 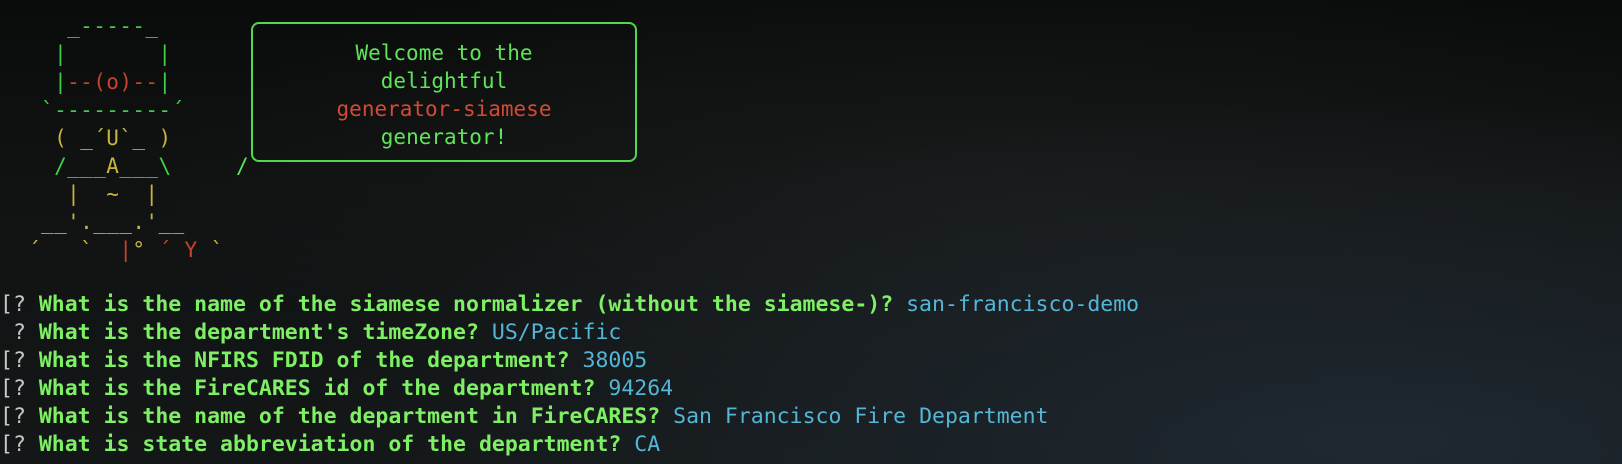 I want to click on ascii-art-segment: (, so click(x=54, y=138).